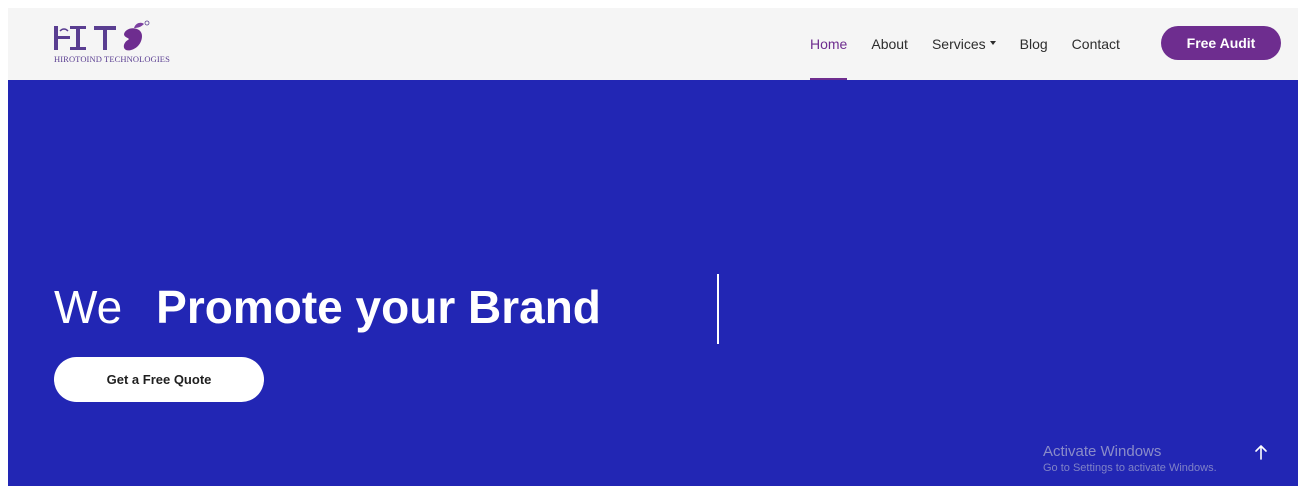  Describe the element at coordinates (1096, 44) in the screenshot. I see `nav-contact: Contact` at that location.